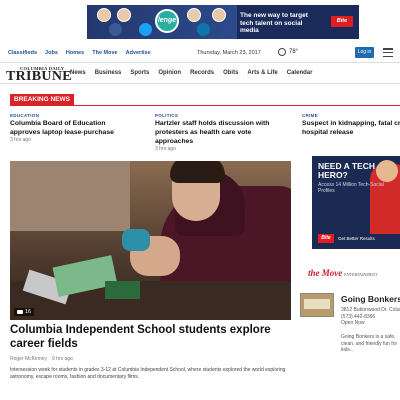 This screenshot has width=400, height=400. Describe the element at coordinates (25, 115) in the screenshot. I see `item-category: EDUCATION` at that location.